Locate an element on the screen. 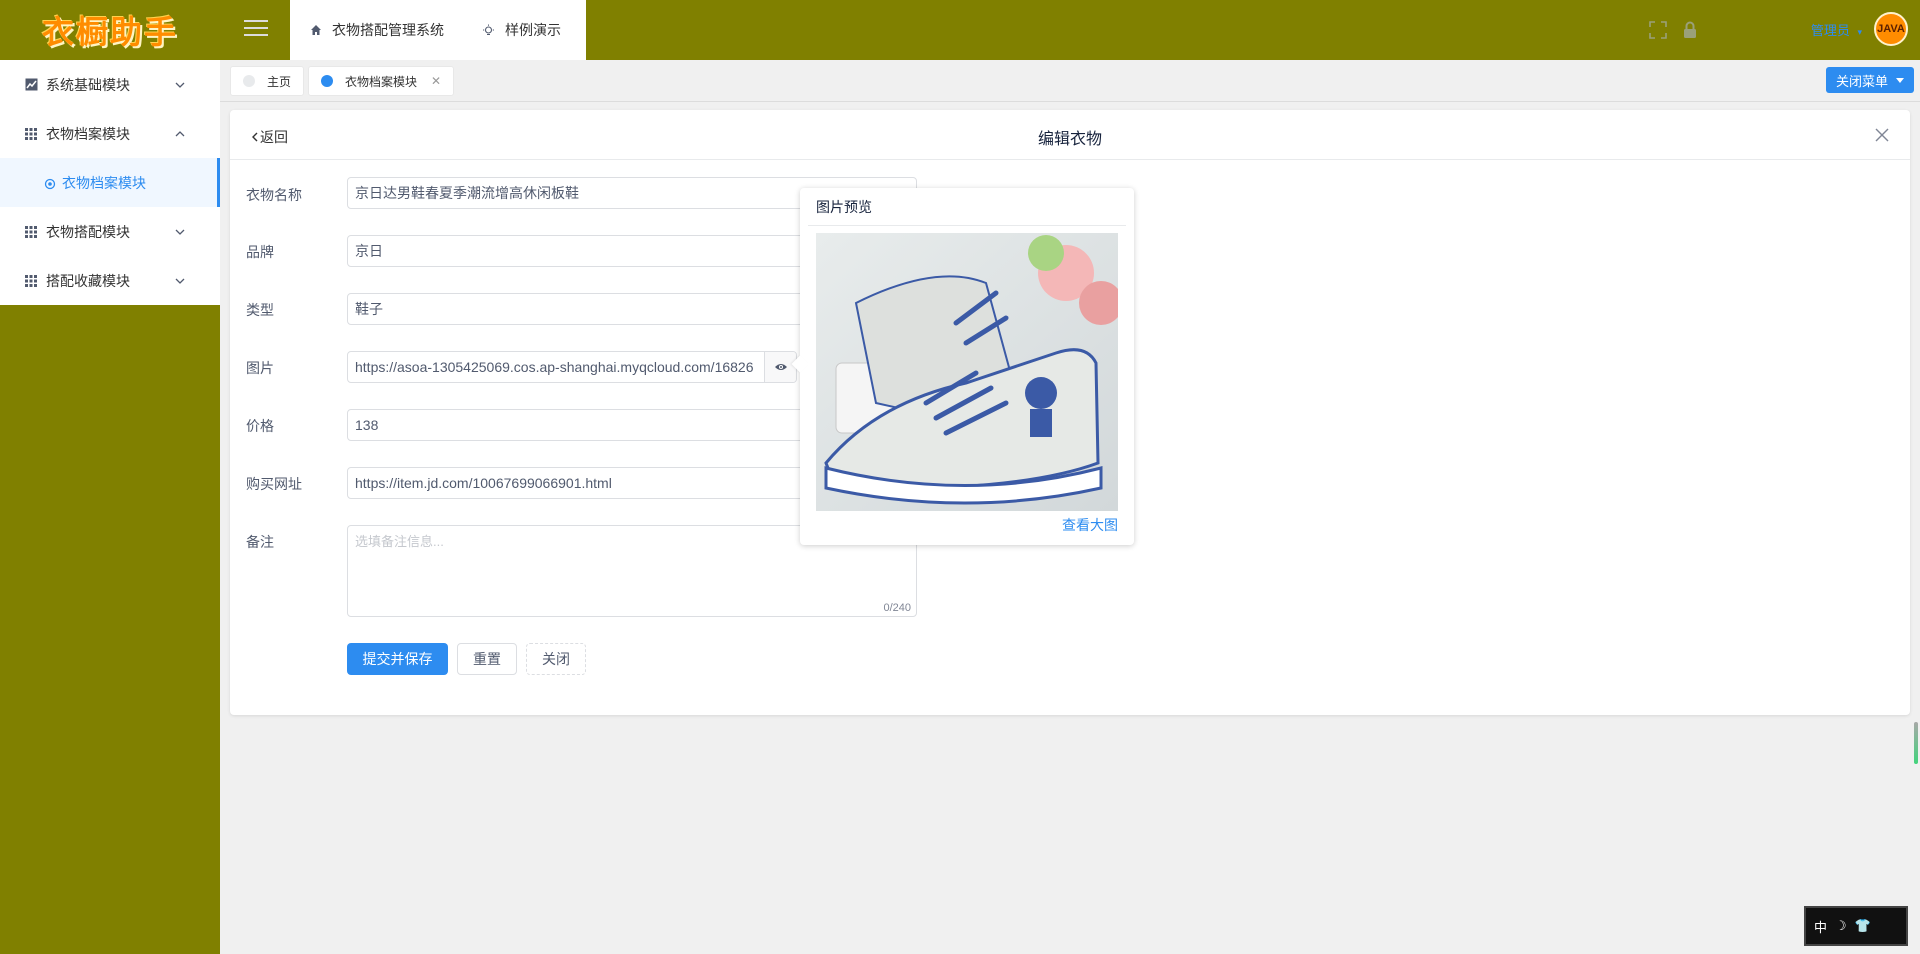  logo-text: 衣橱助手 is located at coordinates (109, 32).